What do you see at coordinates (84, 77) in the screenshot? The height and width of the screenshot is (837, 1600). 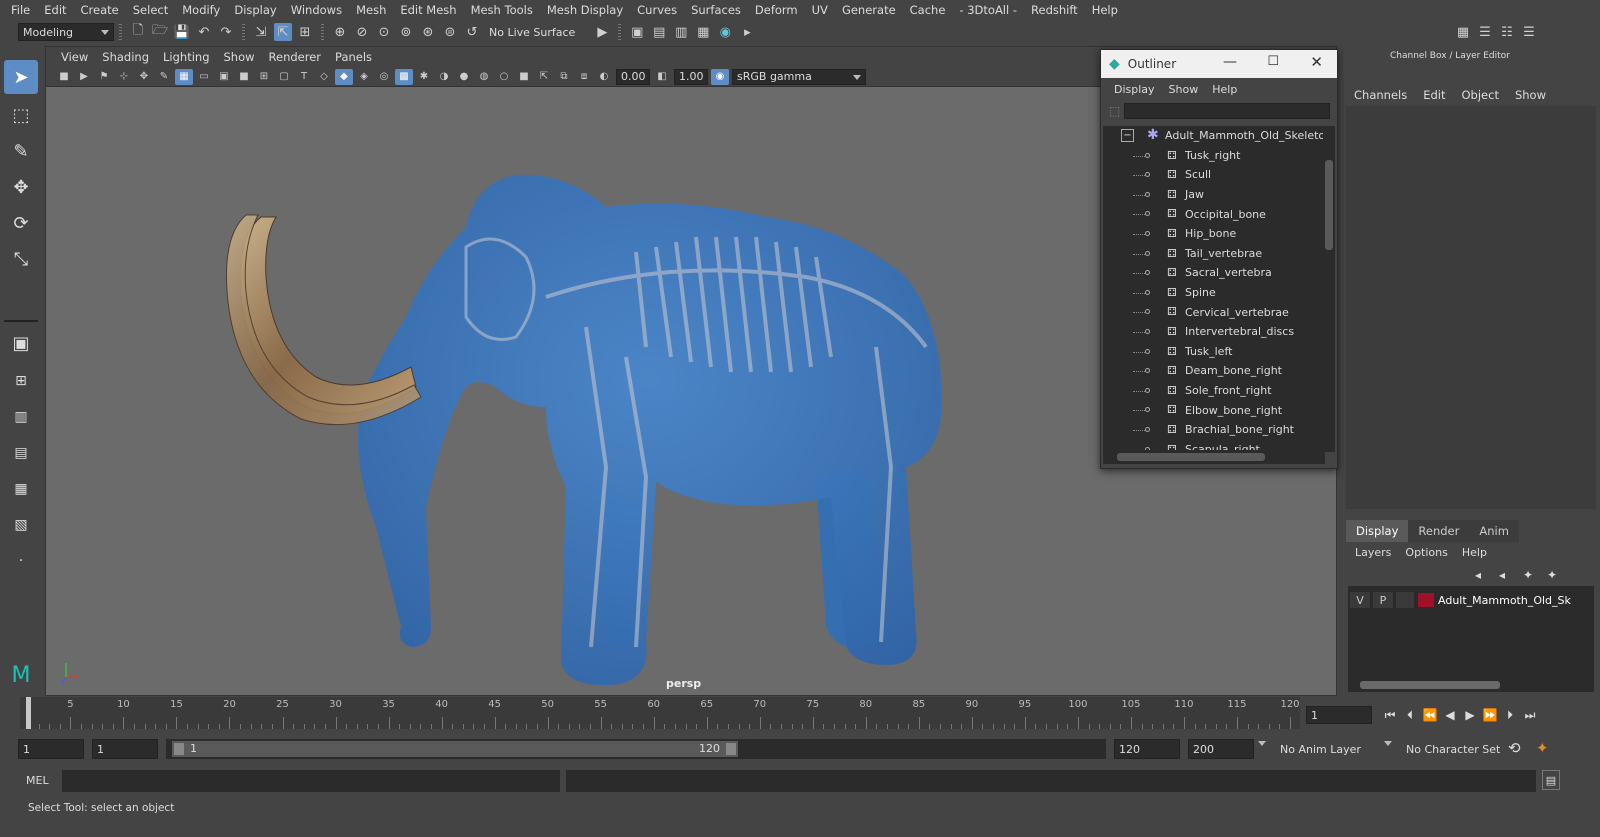 I see `camera-attributes-icon: ▶` at bounding box center [84, 77].